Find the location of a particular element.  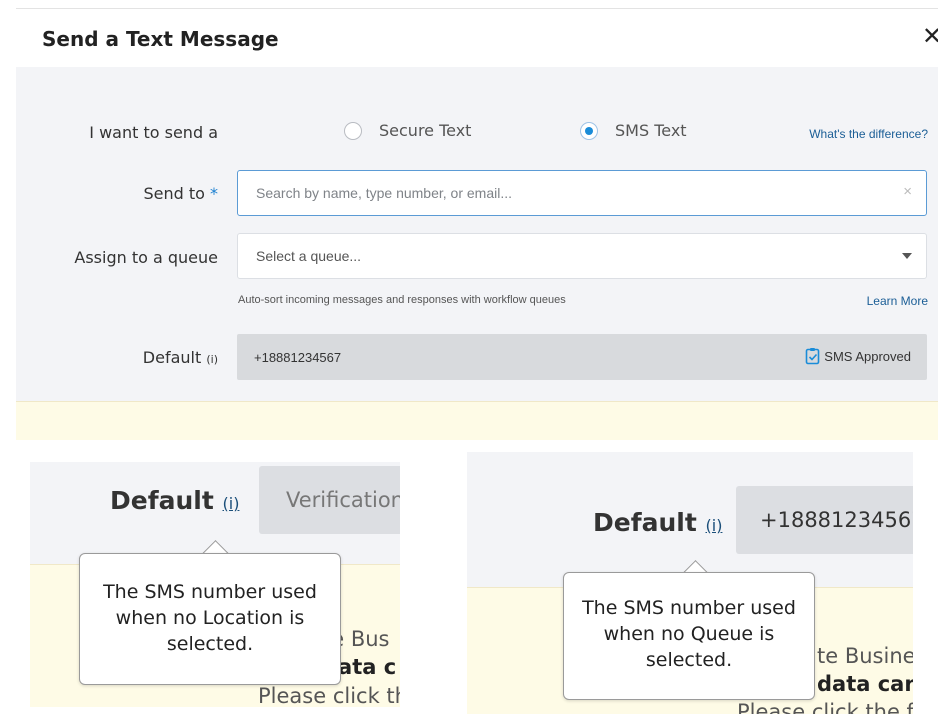

send-type-label: I want to send a is located at coordinates (153, 132).